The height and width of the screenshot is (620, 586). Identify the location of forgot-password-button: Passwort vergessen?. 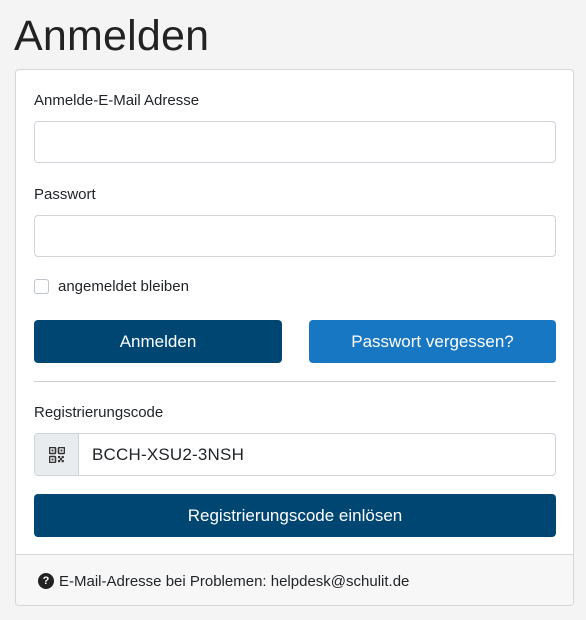
(432, 341).